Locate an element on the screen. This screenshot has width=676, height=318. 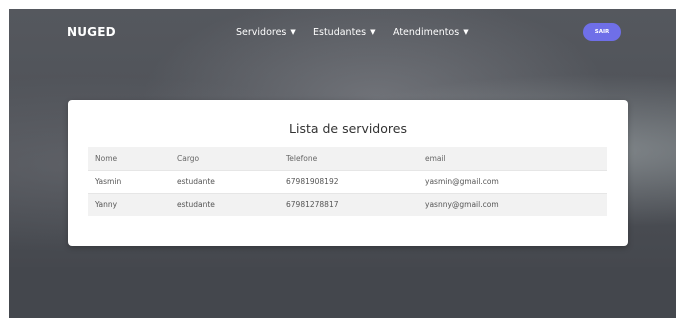
cell-telefone: 67981908192 is located at coordinates (312, 181).